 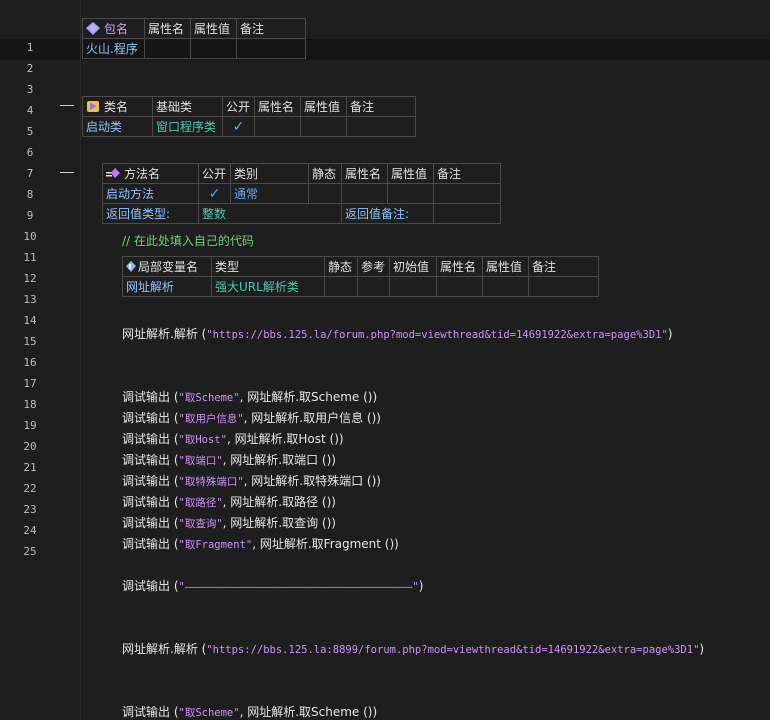 What do you see at coordinates (150, 193) in the screenshot?
I see `method-name-cell: 启动方法` at bounding box center [150, 193].